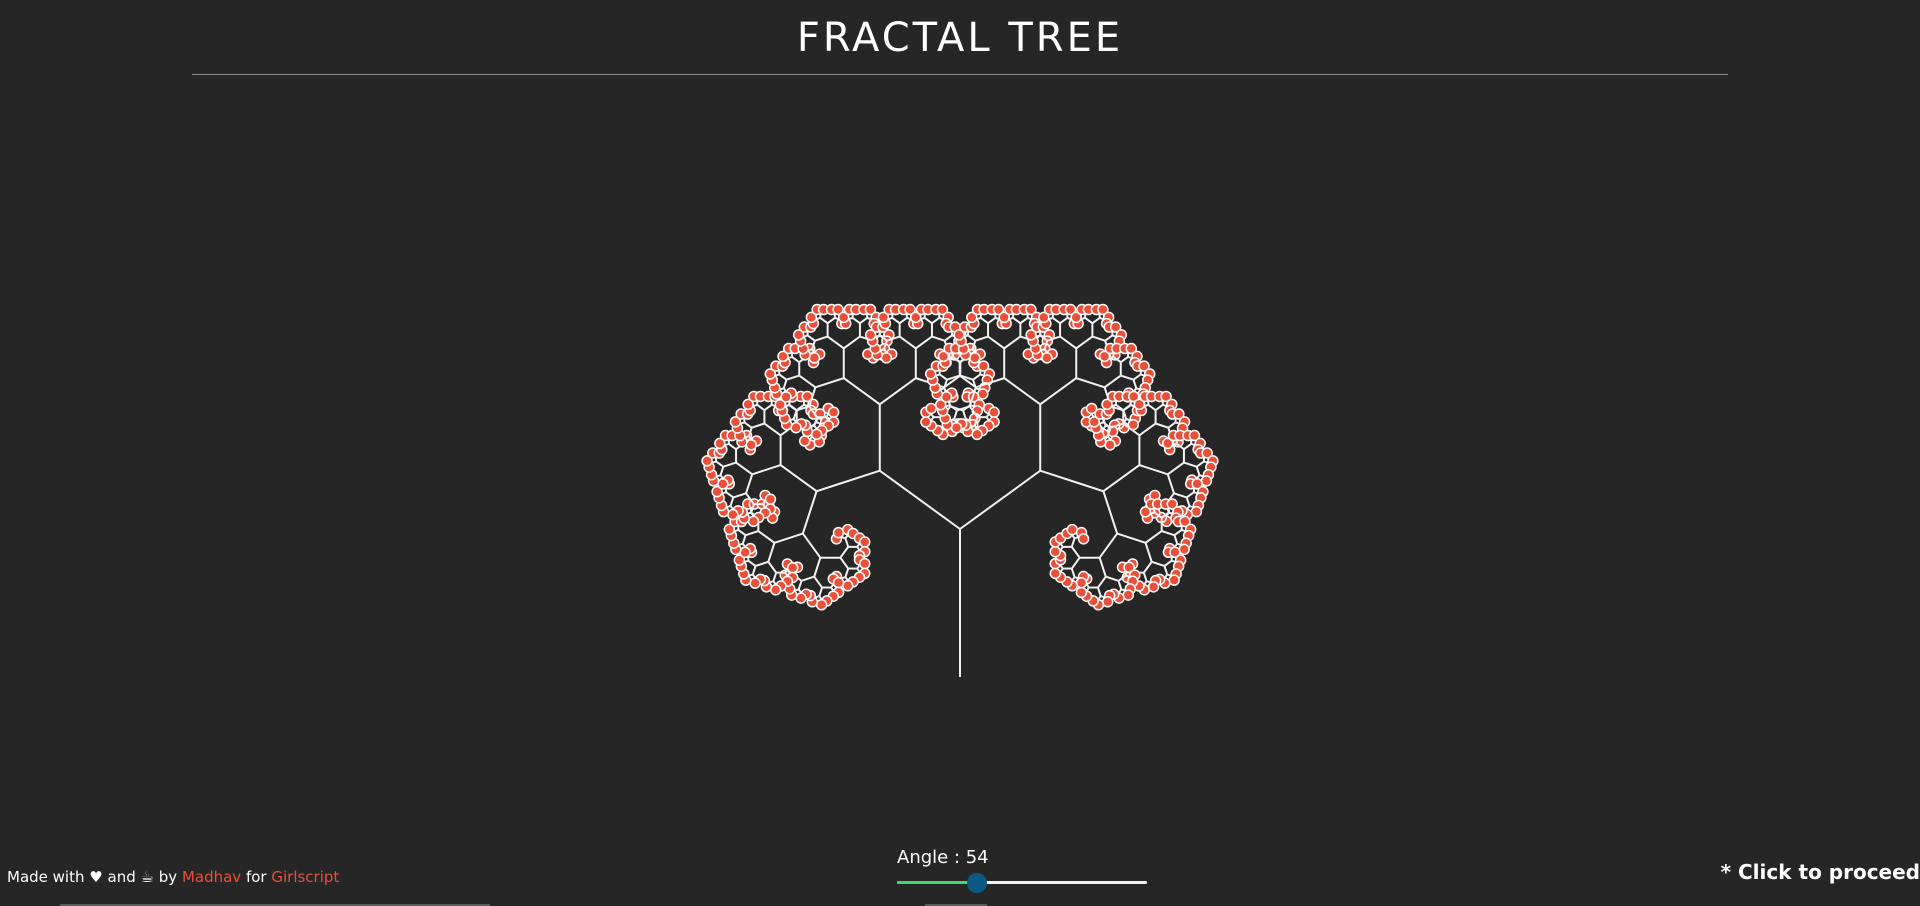  I want to click on author-link: Madhav, so click(211, 877).